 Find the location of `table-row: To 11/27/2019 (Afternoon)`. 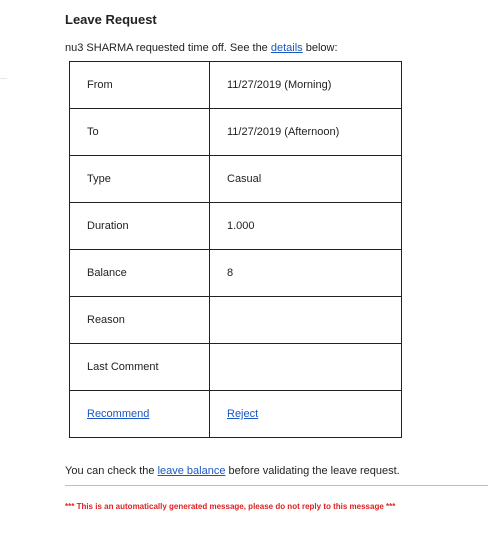

table-row: To 11/27/2019 (Afternoon) is located at coordinates (235, 132).